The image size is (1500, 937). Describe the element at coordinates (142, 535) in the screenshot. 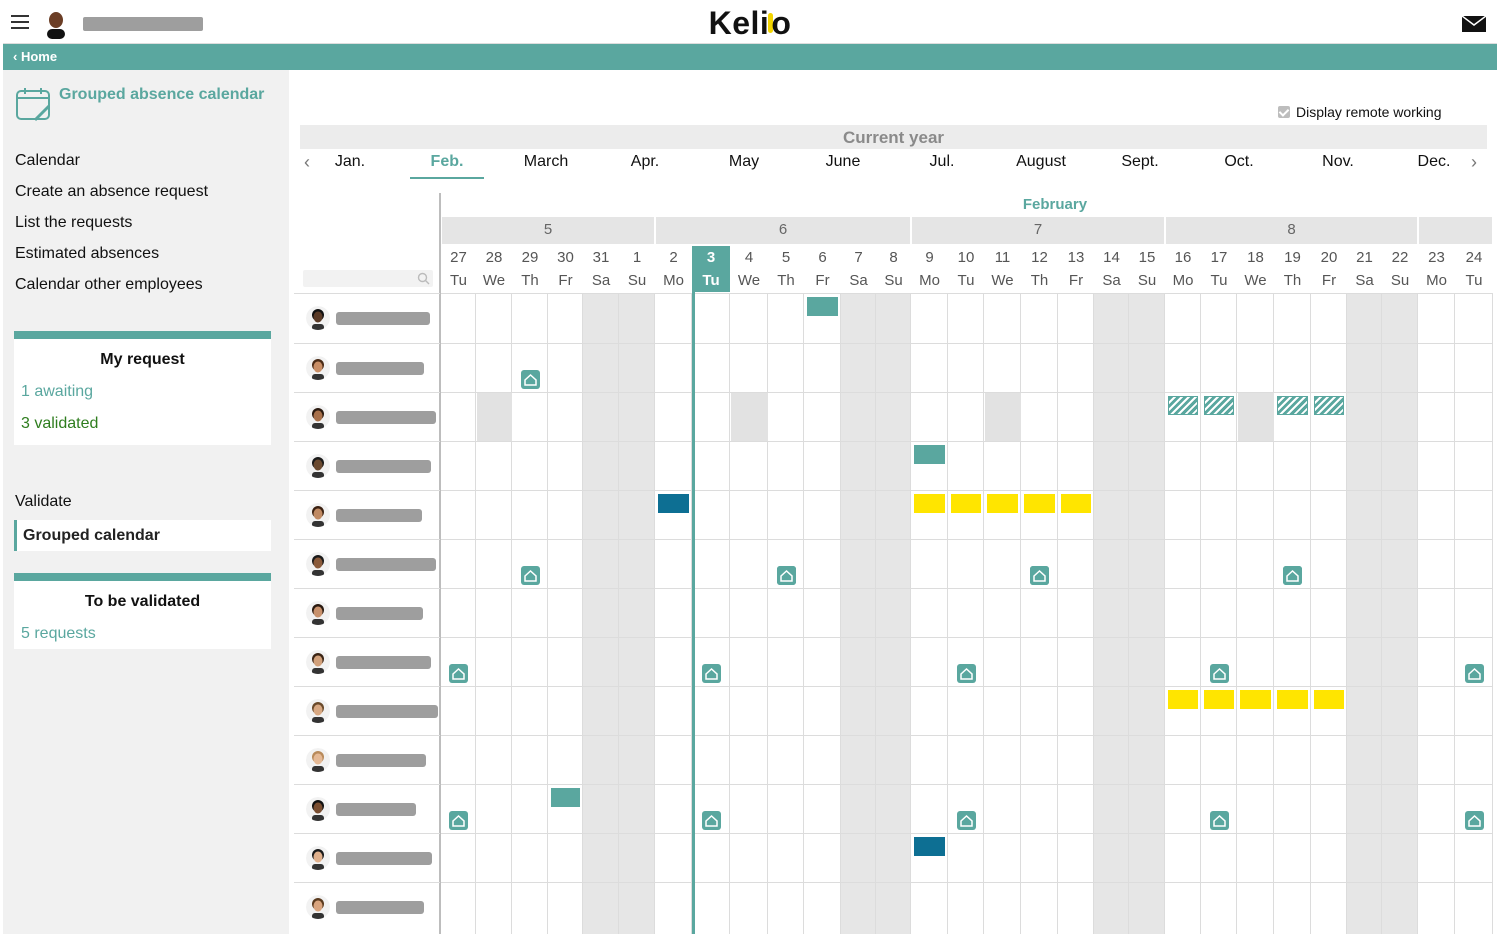

I see `nav-grouped-calendar: Grouped calendar` at that location.